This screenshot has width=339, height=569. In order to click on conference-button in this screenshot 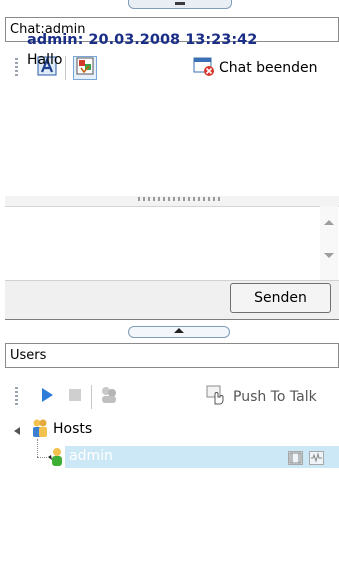, I will do `click(109, 397)`.